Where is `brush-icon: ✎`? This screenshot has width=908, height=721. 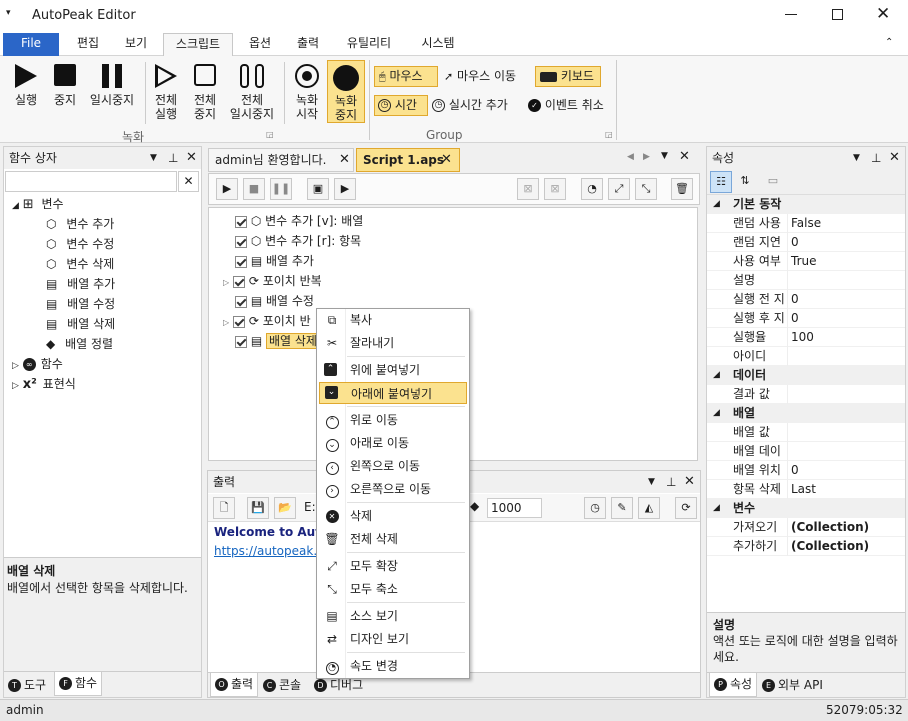
brush-icon: ✎ is located at coordinates (622, 508).